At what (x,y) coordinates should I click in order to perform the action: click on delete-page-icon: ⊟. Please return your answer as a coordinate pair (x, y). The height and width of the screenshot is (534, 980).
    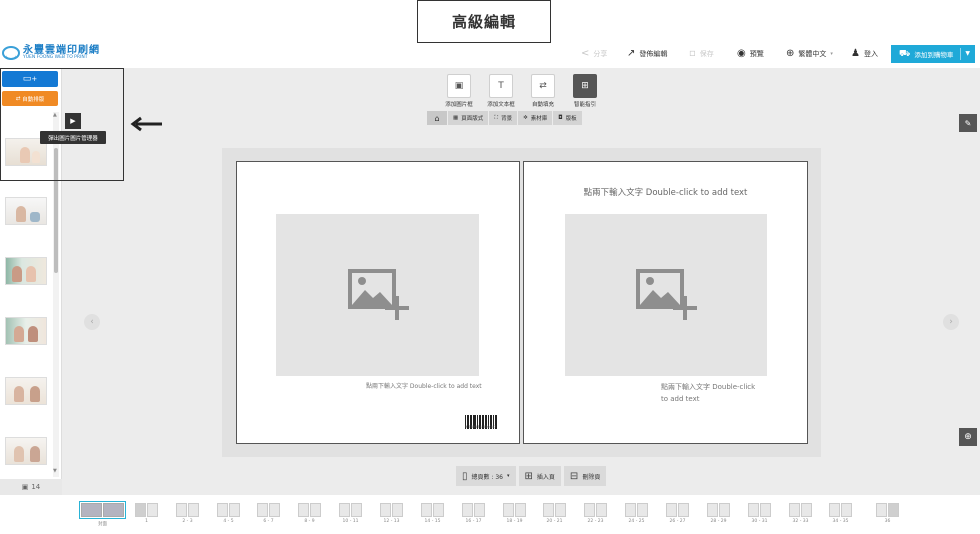
    Looking at the image, I should click on (574, 476).